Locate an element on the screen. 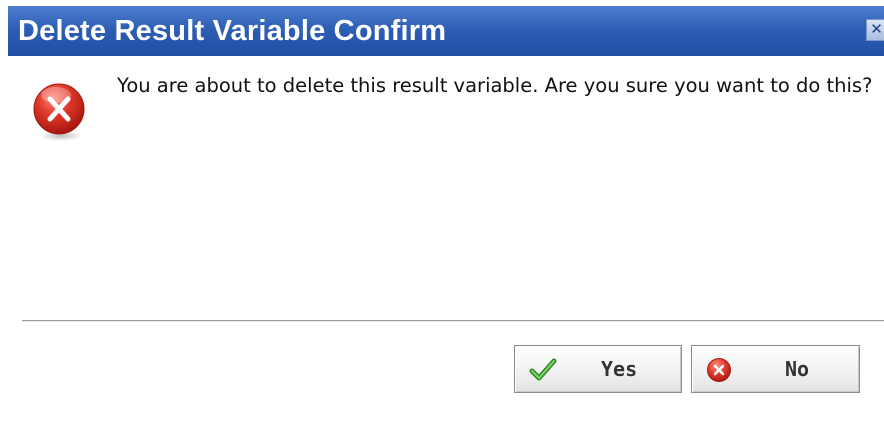 The image size is (884, 425). divider is located at coordinates (453, 321).